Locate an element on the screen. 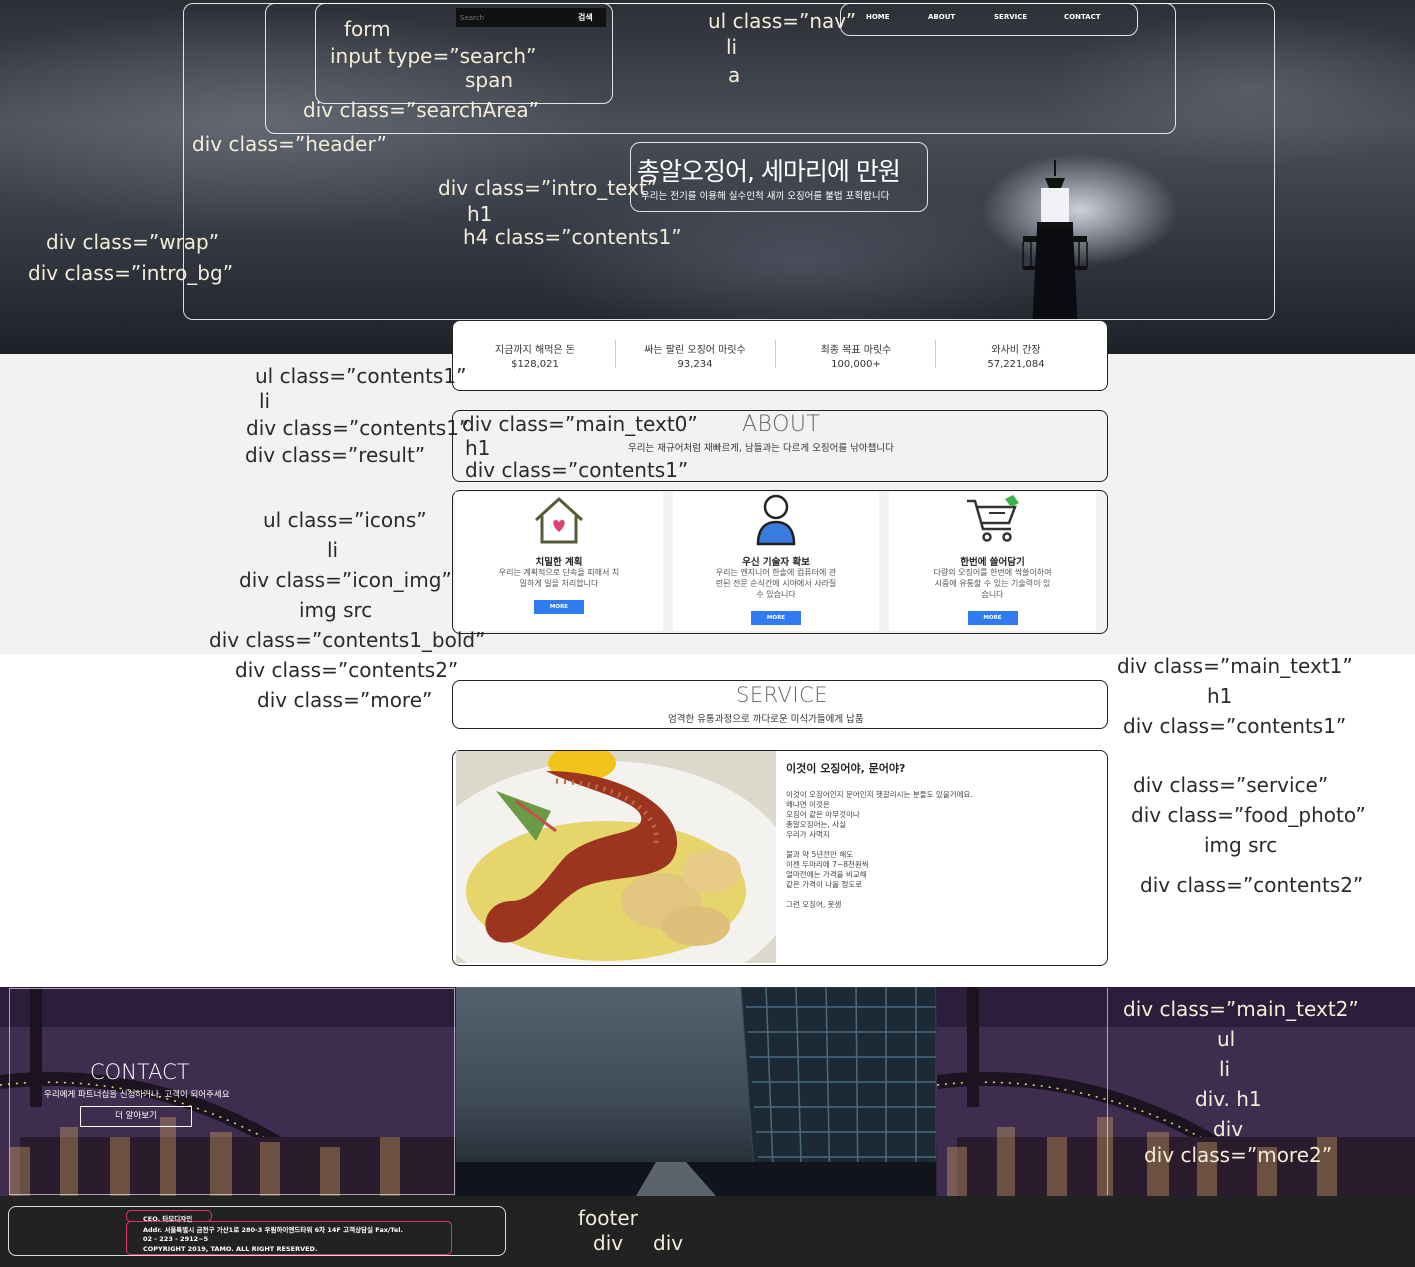  service-title: SERVICE is located at coordinates (782, 695).